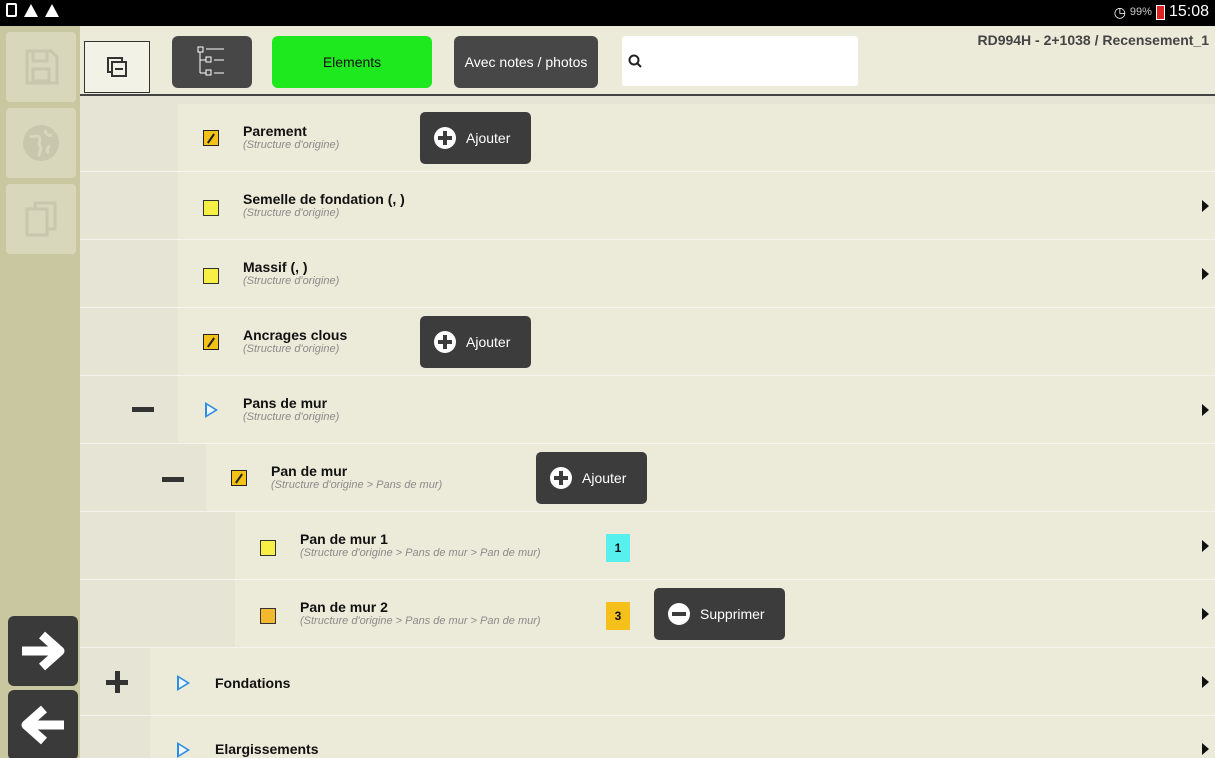 Image resolution: width=1215 pixels, height=758 pixels. Describe the element at coordinates (635, 61) in the screenshot. I see `search-icon` at that location.